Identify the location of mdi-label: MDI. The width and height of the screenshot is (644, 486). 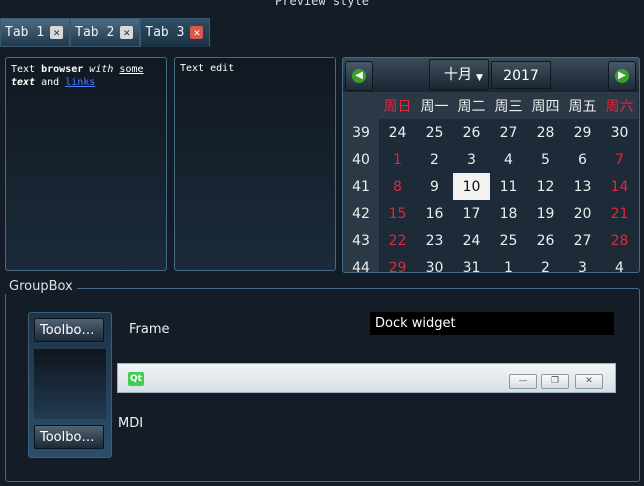
(131, 423).